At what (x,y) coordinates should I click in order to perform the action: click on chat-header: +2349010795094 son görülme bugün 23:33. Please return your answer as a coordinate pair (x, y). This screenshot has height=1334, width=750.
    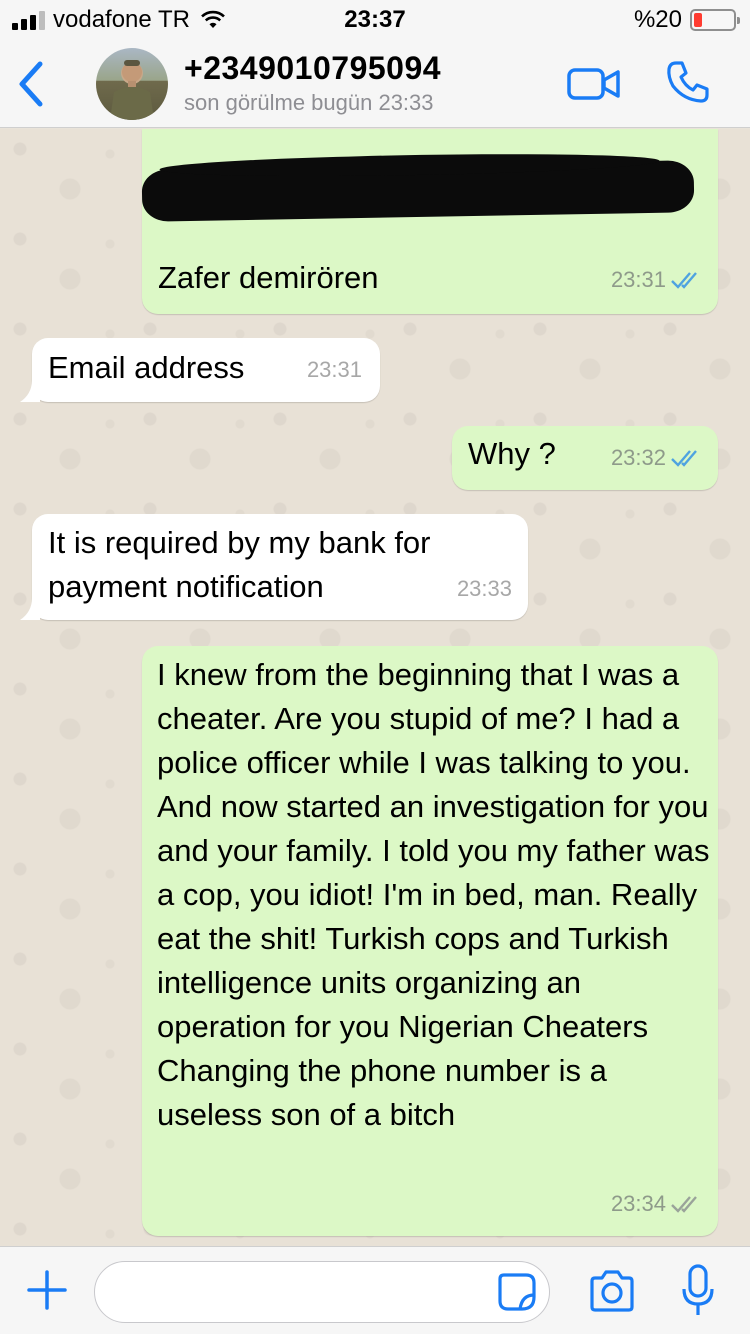
    Looking at the image, I should click on (375, 84).